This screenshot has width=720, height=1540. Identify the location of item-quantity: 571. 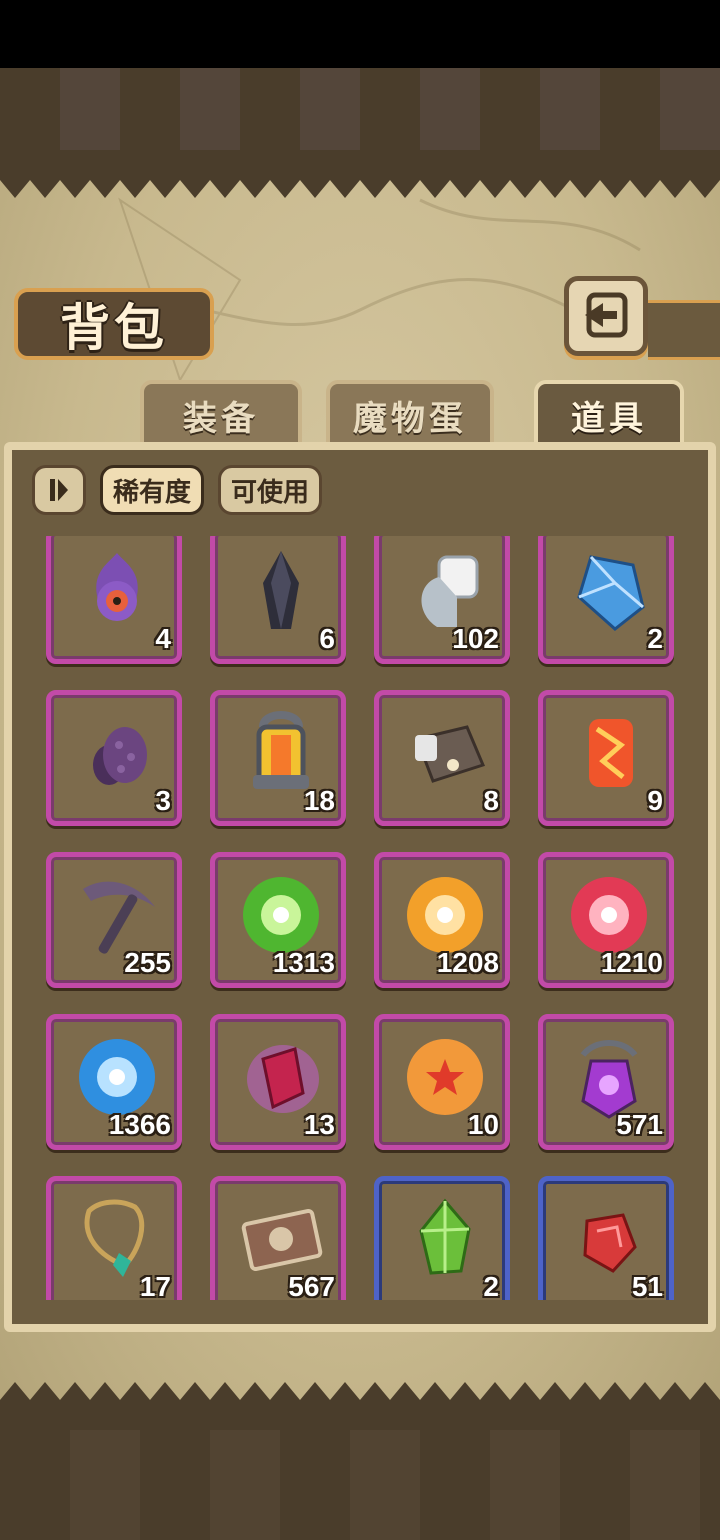
(639, 1124).